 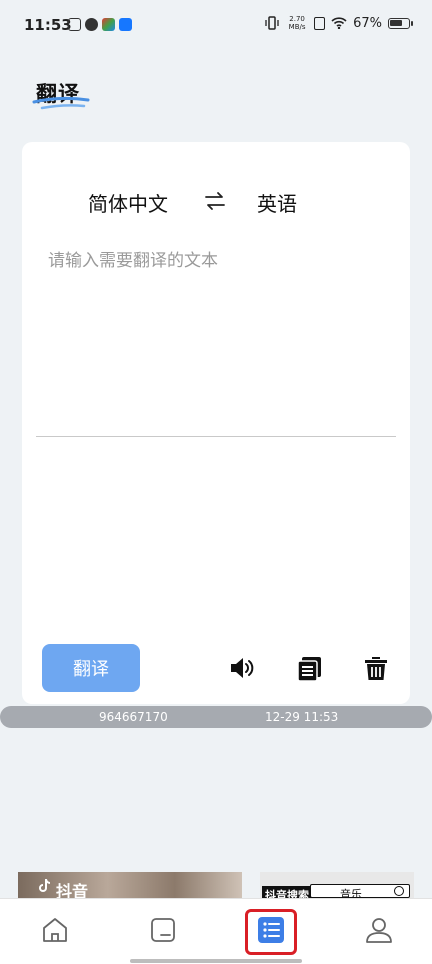 What do you see at coordinates (130, 886) in the screenshot?
I see `ad-banner-left: 抖音` at bounding box center [130, 886].